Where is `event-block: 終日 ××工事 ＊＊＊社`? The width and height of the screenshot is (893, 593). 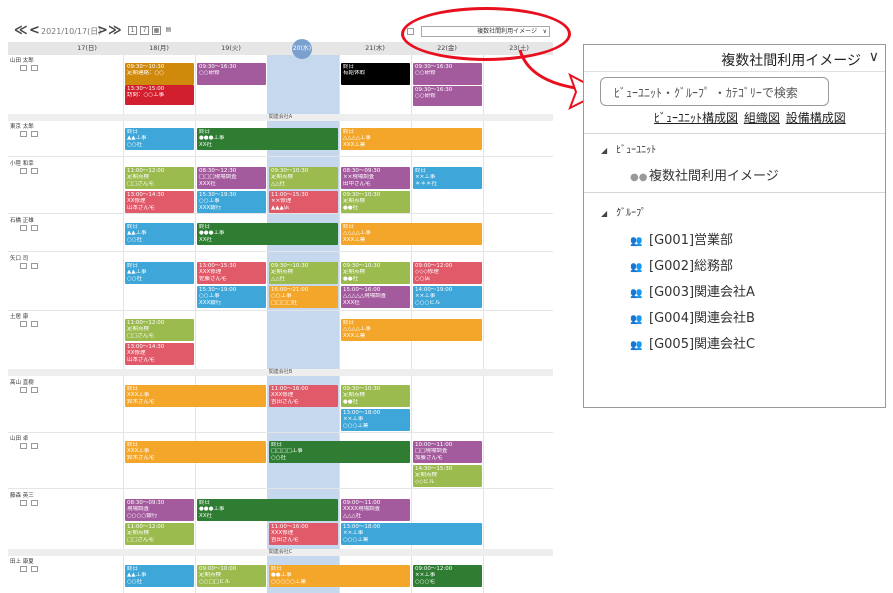 event-block: 終日 ××工事 ＊＊＊社 is located at coordinates (447, 178).